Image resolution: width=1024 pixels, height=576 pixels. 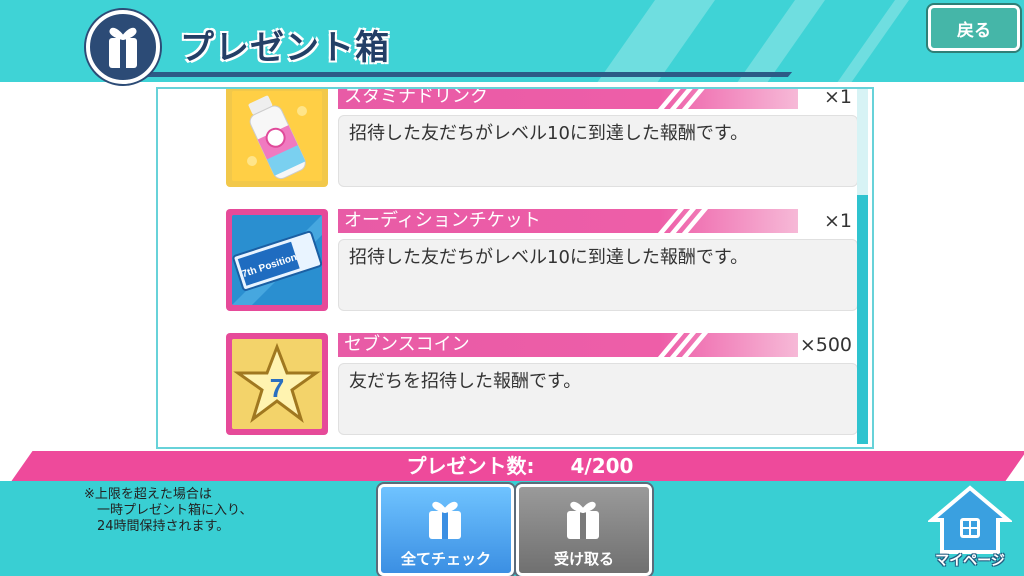 What do you see at coordinates (285, 48) in the screenshot?
I see `page-title: プレゼント箱` at bounding box center [285, 48].